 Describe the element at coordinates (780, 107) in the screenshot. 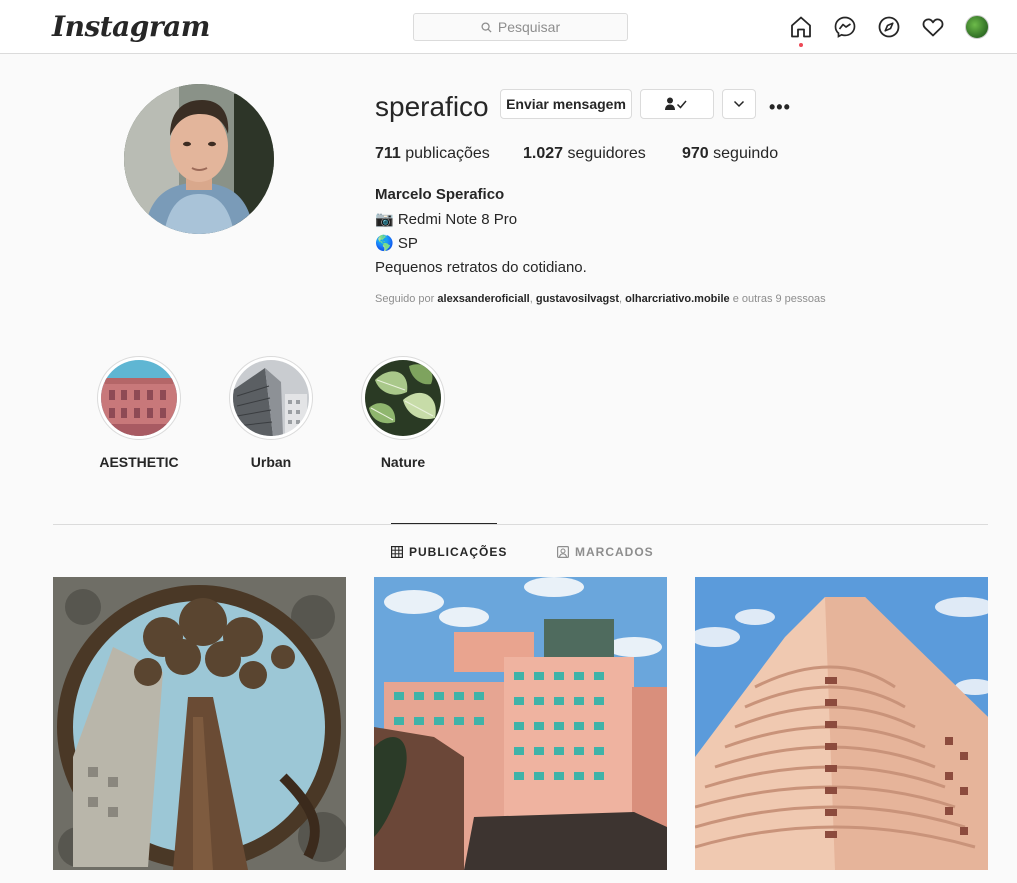

I see `more-options-icon: •••` at that location.